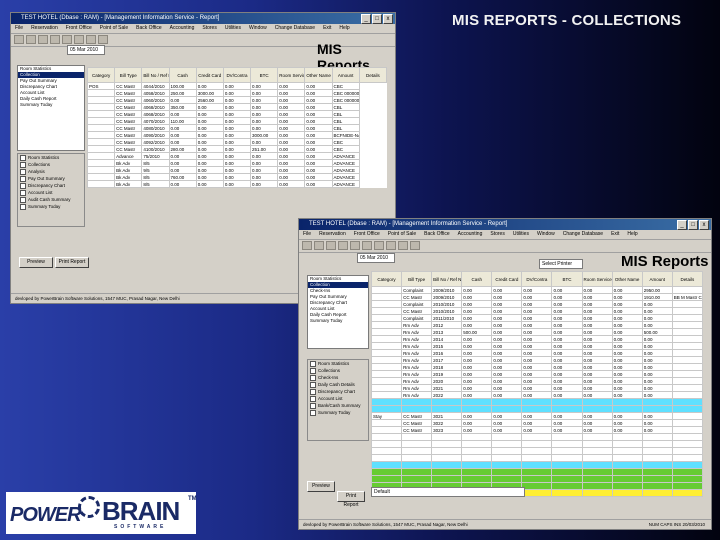 This screenshot has height=540, width=720. I want to click on column-header: Room Service, so click(291, 75).